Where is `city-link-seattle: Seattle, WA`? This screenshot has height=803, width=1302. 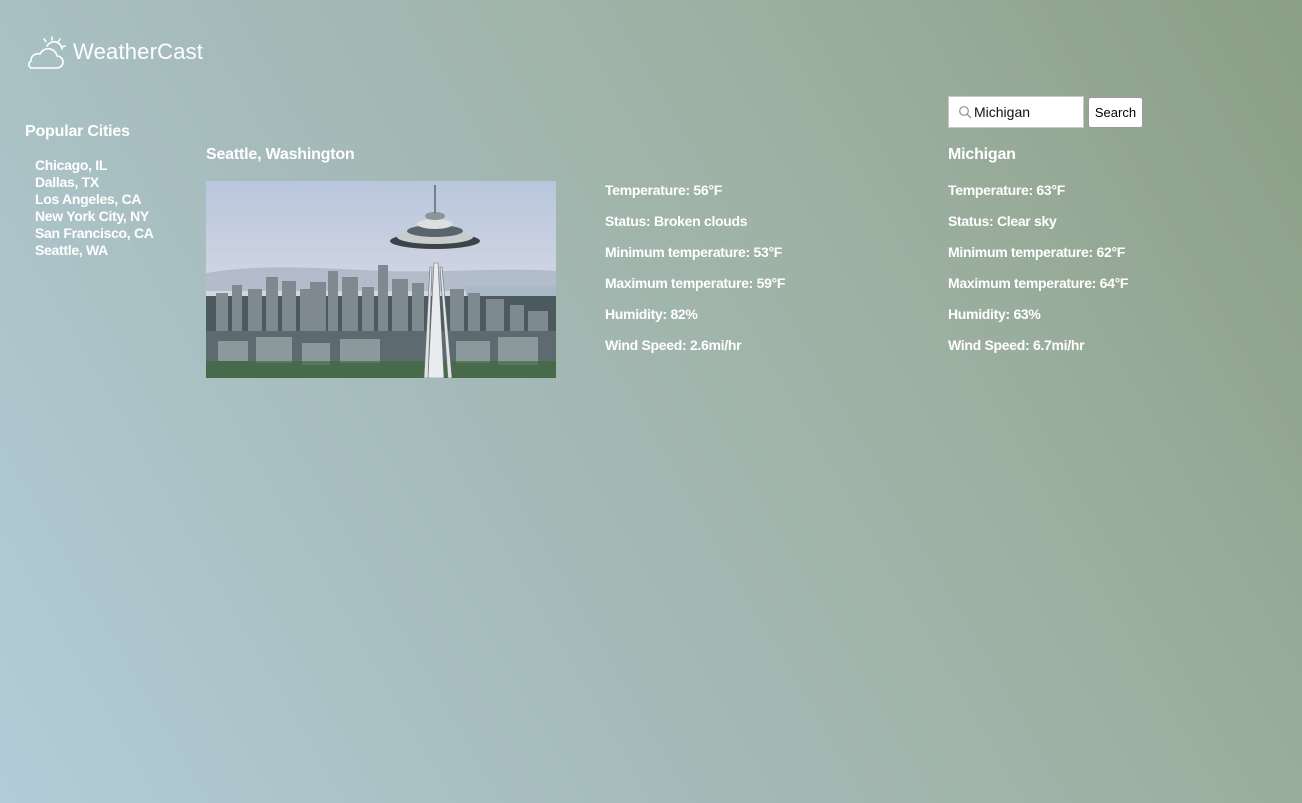
city-link-seattle: Seattle, WA is located at coordinates (110, 250).